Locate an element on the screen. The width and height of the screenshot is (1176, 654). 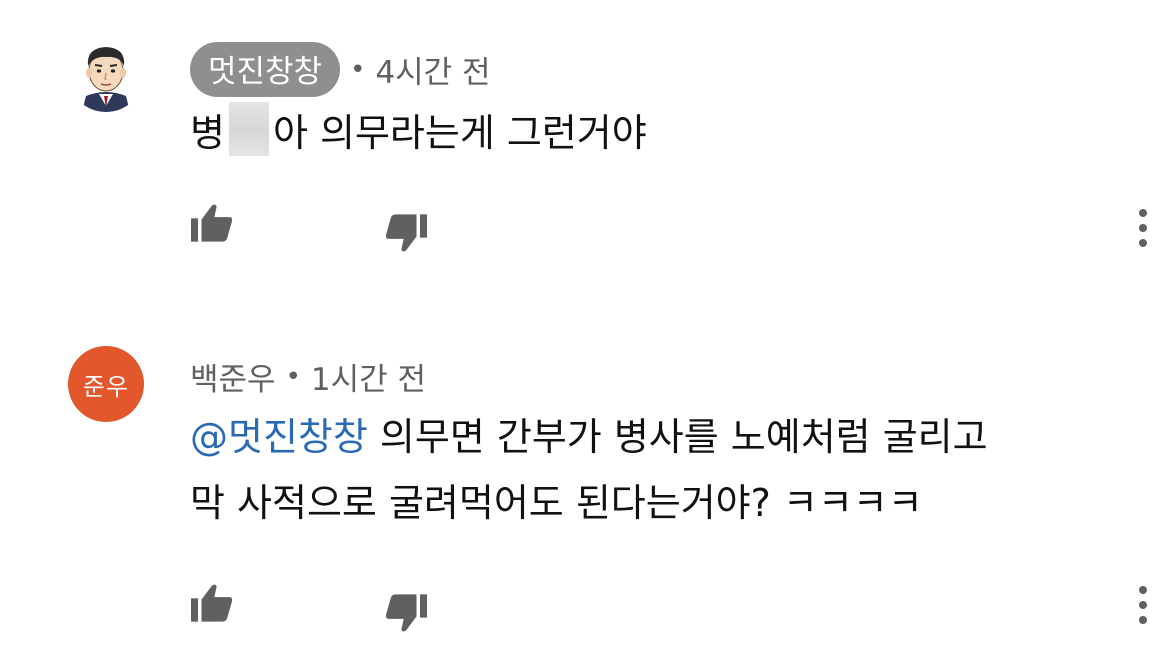
timestamp: 1시간 전 is located at coordinates (368, 380).